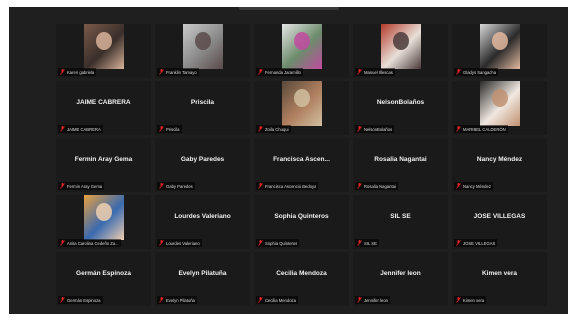 The height and width of the screenshot is (320, 588). I want to click on participant-tile: Germán Espinoza Germán Espinoza, so click(103, 279).